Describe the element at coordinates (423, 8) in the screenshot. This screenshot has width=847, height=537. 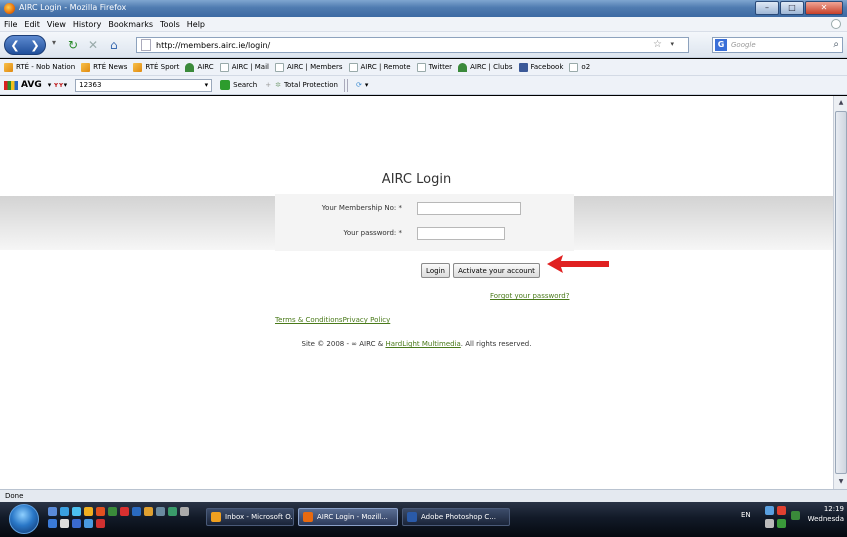
I see `window-titlebar: AIRC Login - Mozilla Firefox – □ ✕` at that location.